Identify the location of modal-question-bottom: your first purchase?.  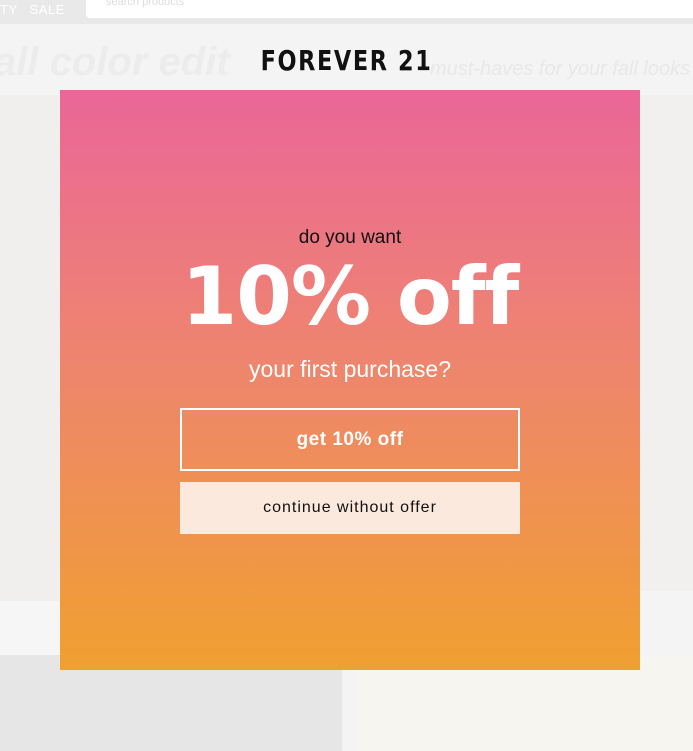
(350, 369).